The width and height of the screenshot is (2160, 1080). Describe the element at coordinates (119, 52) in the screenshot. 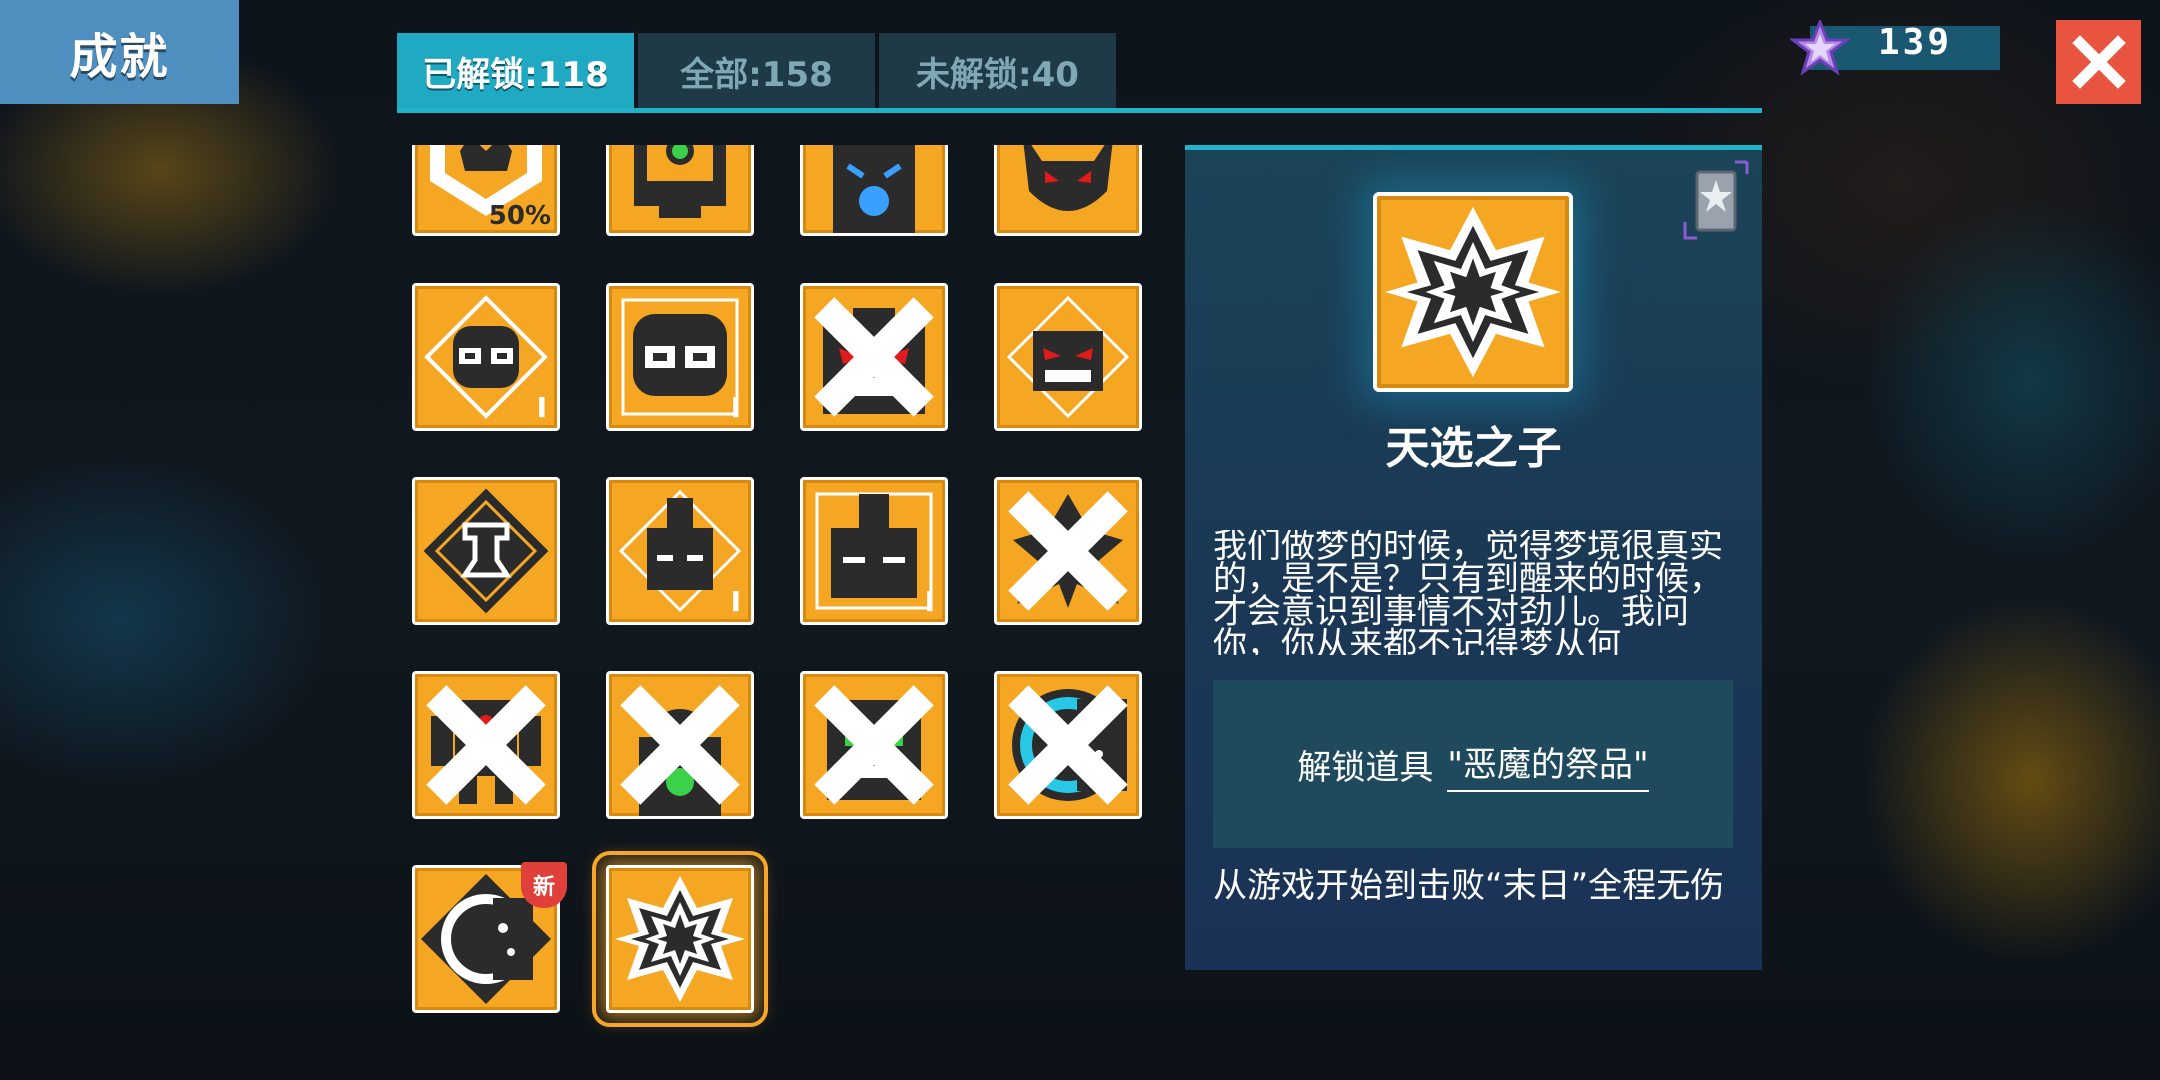

I see `page-title: 成就` at that location.